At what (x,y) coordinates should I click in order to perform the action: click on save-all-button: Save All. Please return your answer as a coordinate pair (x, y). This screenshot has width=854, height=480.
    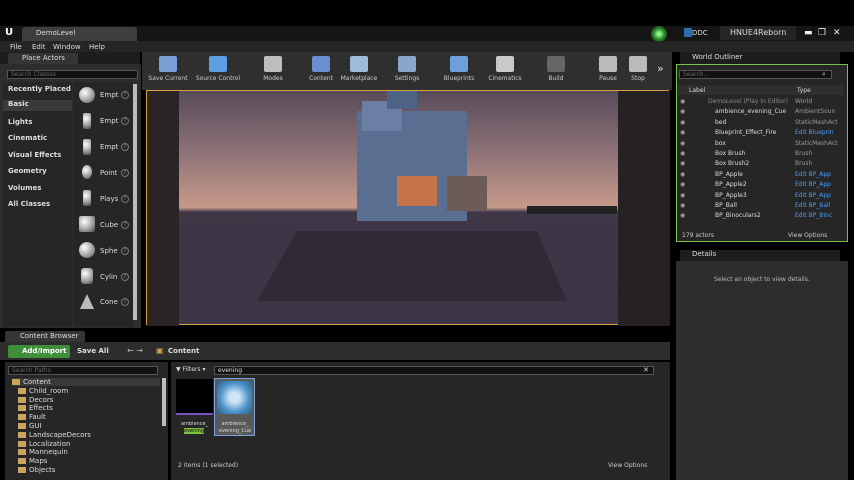
    Looking at the image, I should click on (93, 351).